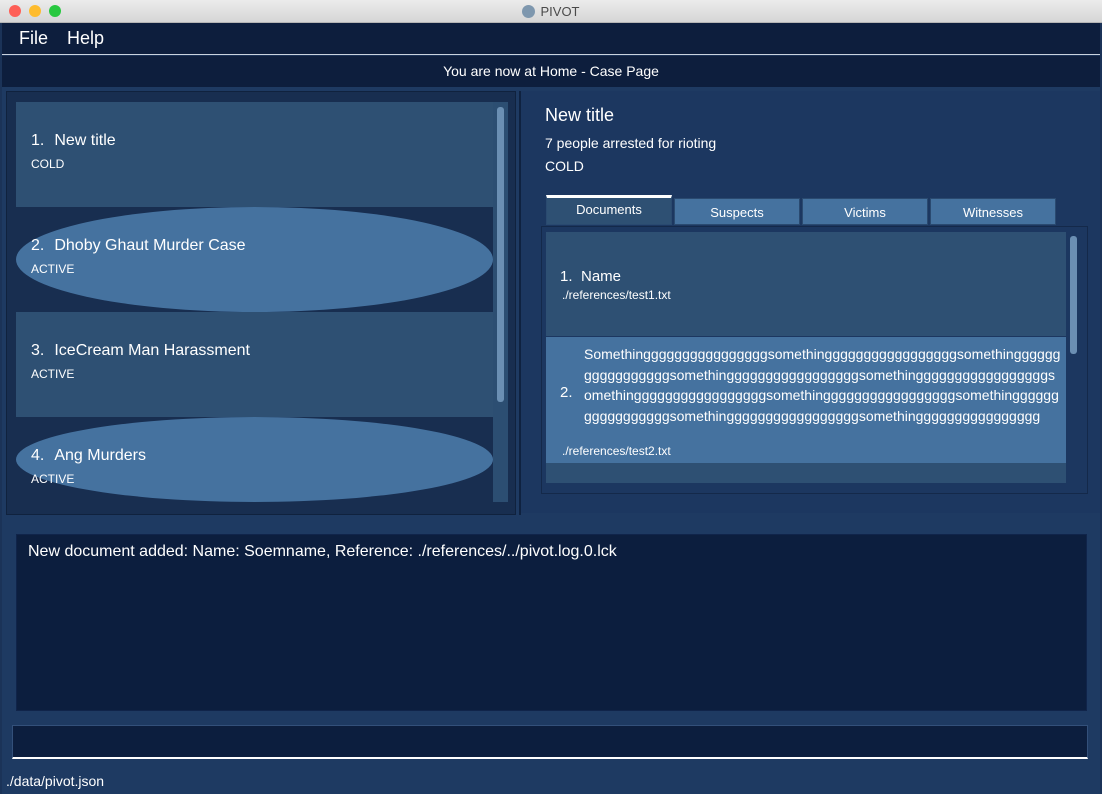 The image size is (1102, 794). Describe the element at coordinates (601, 276) in the screenshot. I see `document-name: Name` at that location.